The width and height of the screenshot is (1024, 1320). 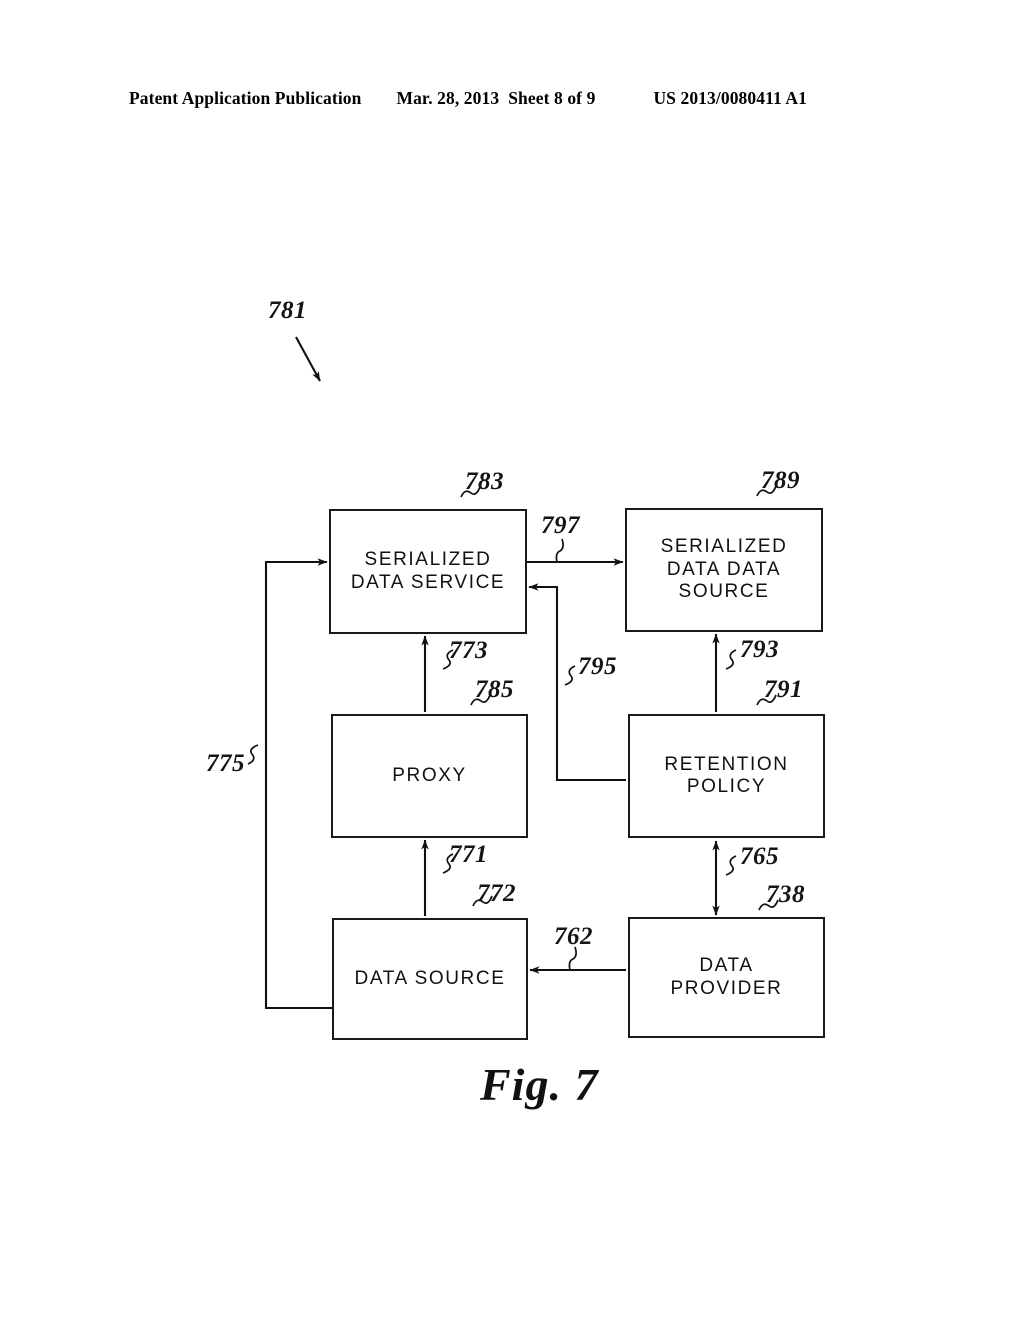 I want to click on block-label-retention-policy: RETENTION POLICY, so click(x=726, y=775).